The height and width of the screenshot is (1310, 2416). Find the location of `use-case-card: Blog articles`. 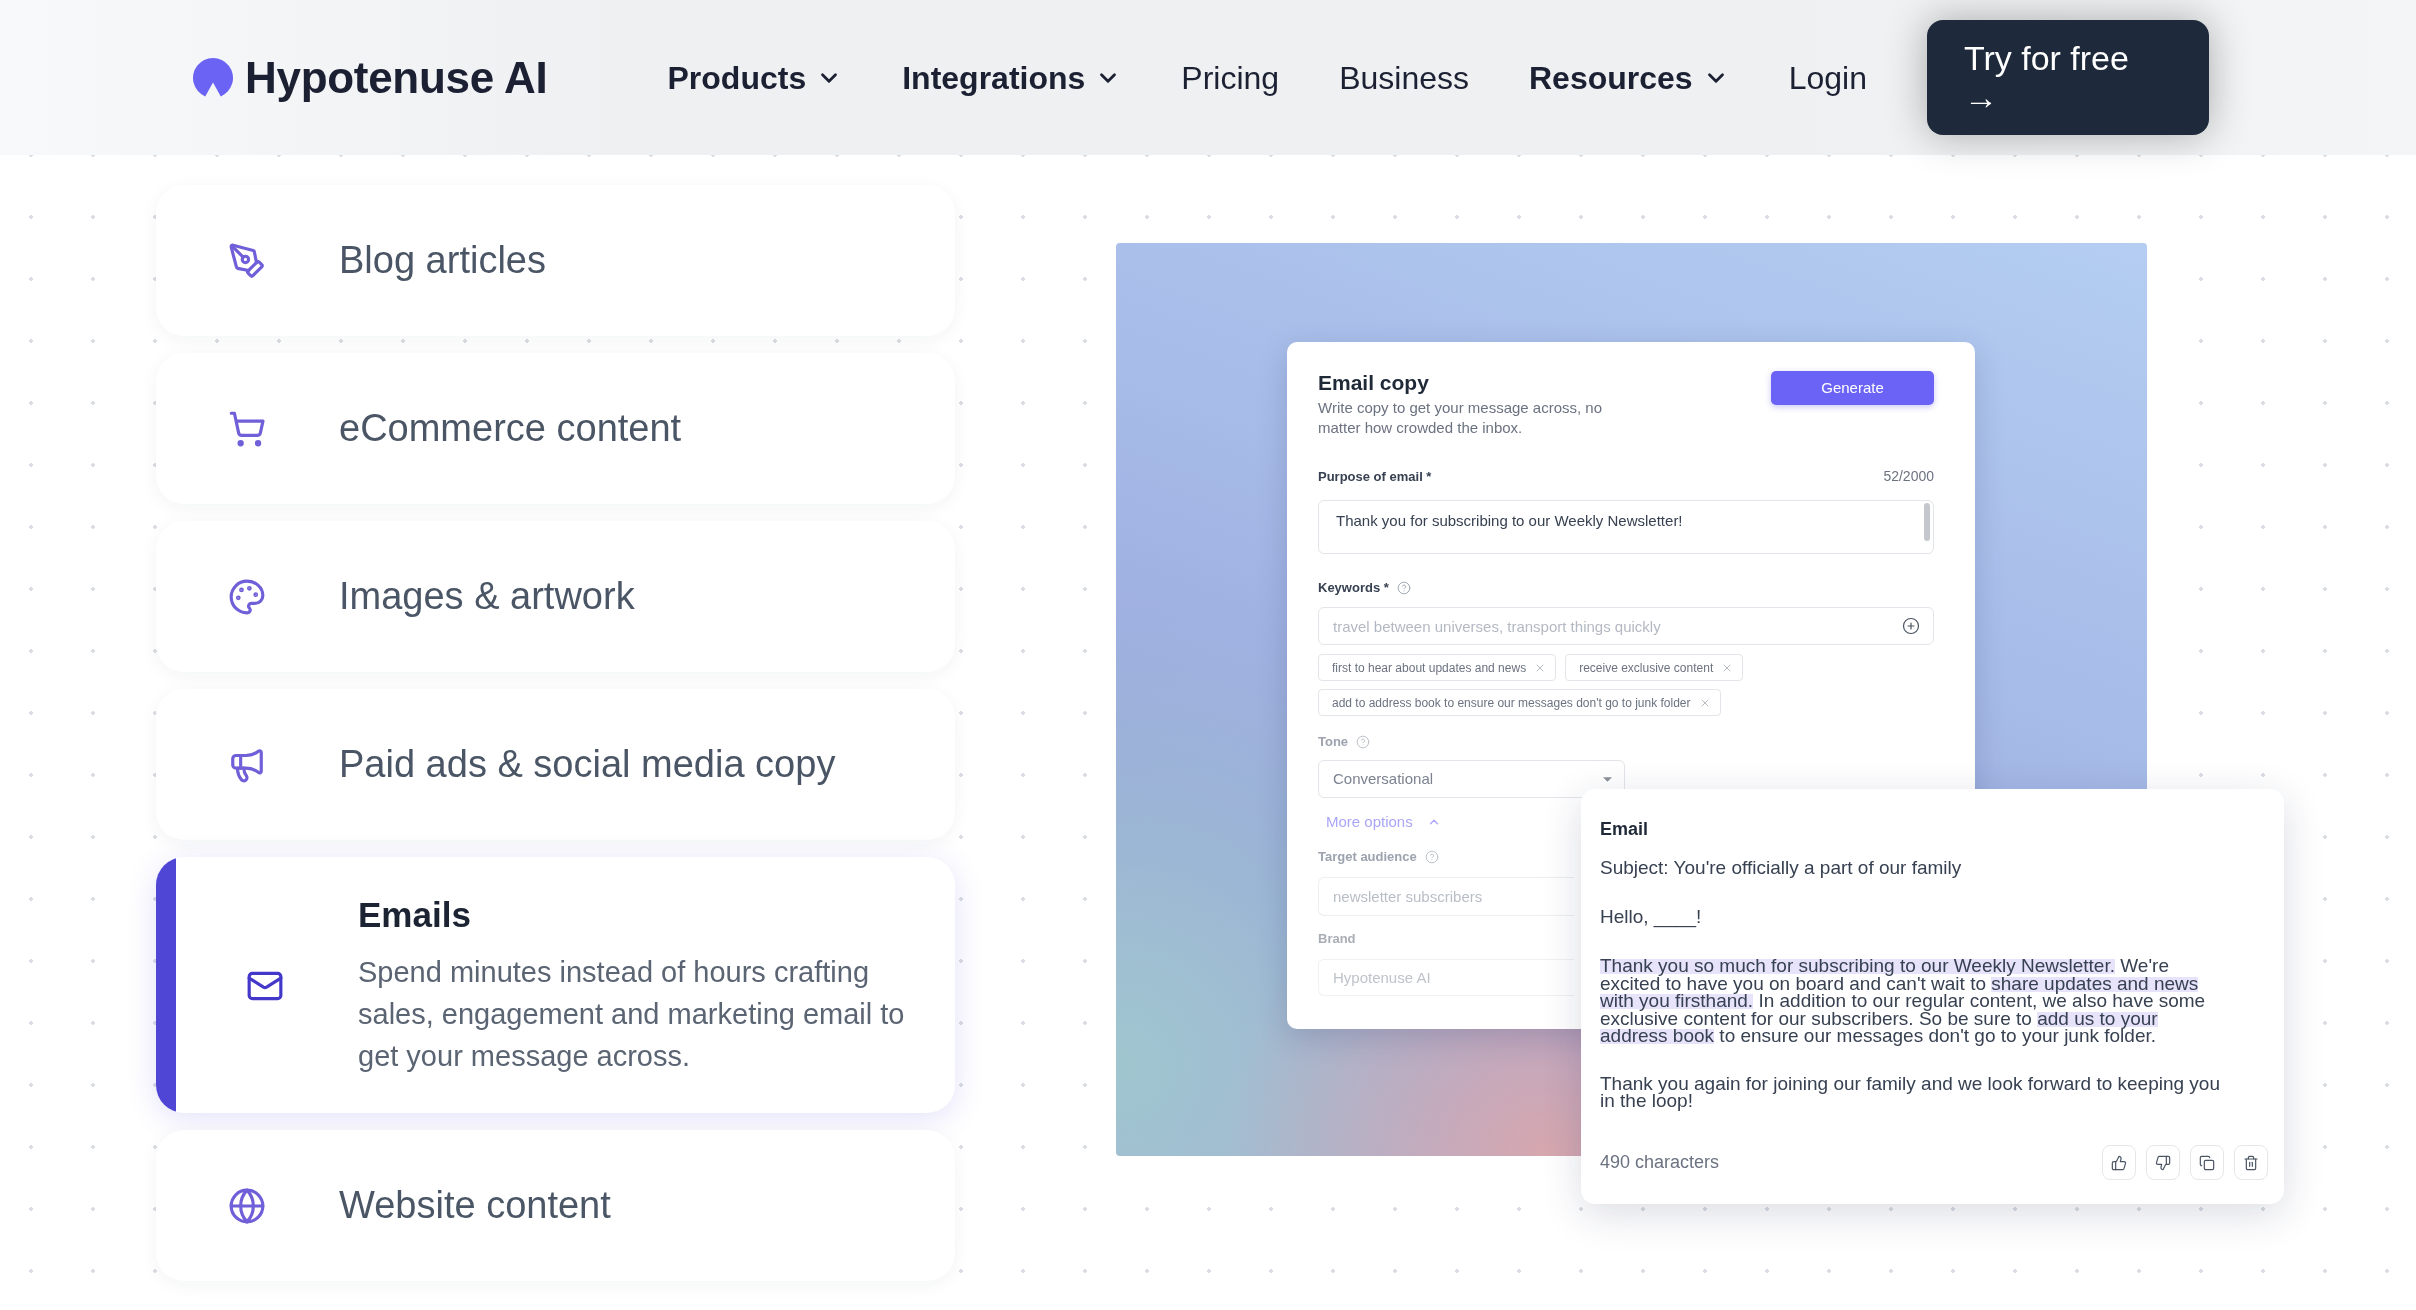

use-case-card: Blog articles is located at coordinates (555, 260).